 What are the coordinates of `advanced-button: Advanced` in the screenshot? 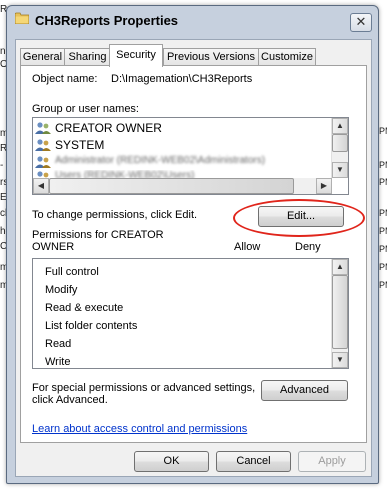 It's located at (304, 390).